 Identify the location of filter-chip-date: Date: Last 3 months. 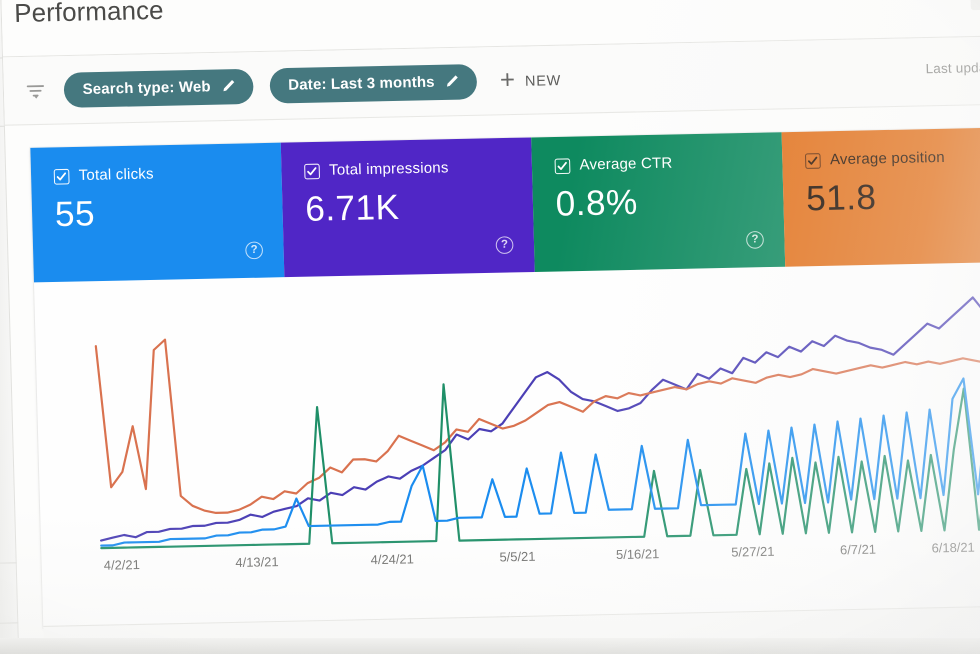
(373, 83).